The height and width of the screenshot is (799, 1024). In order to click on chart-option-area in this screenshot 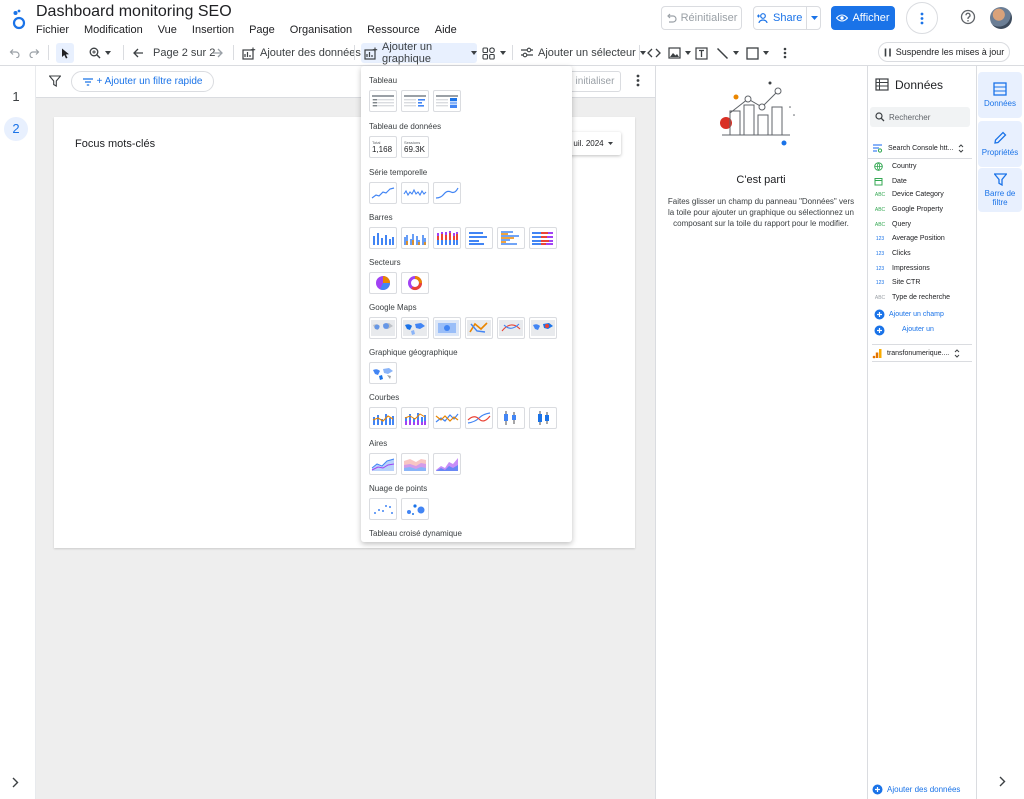, I will do `click(383, 464)`.